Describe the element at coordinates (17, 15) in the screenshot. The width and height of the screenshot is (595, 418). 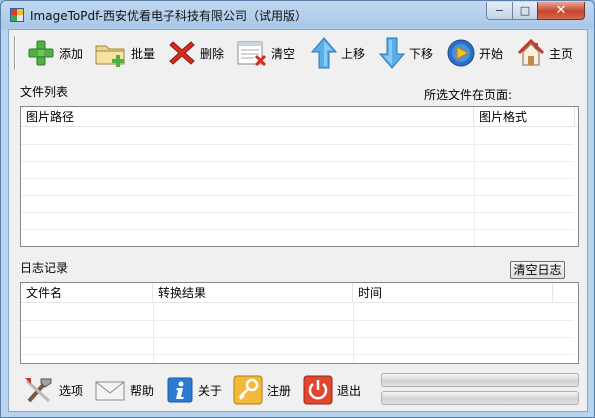
I see `app-icon` at that location.